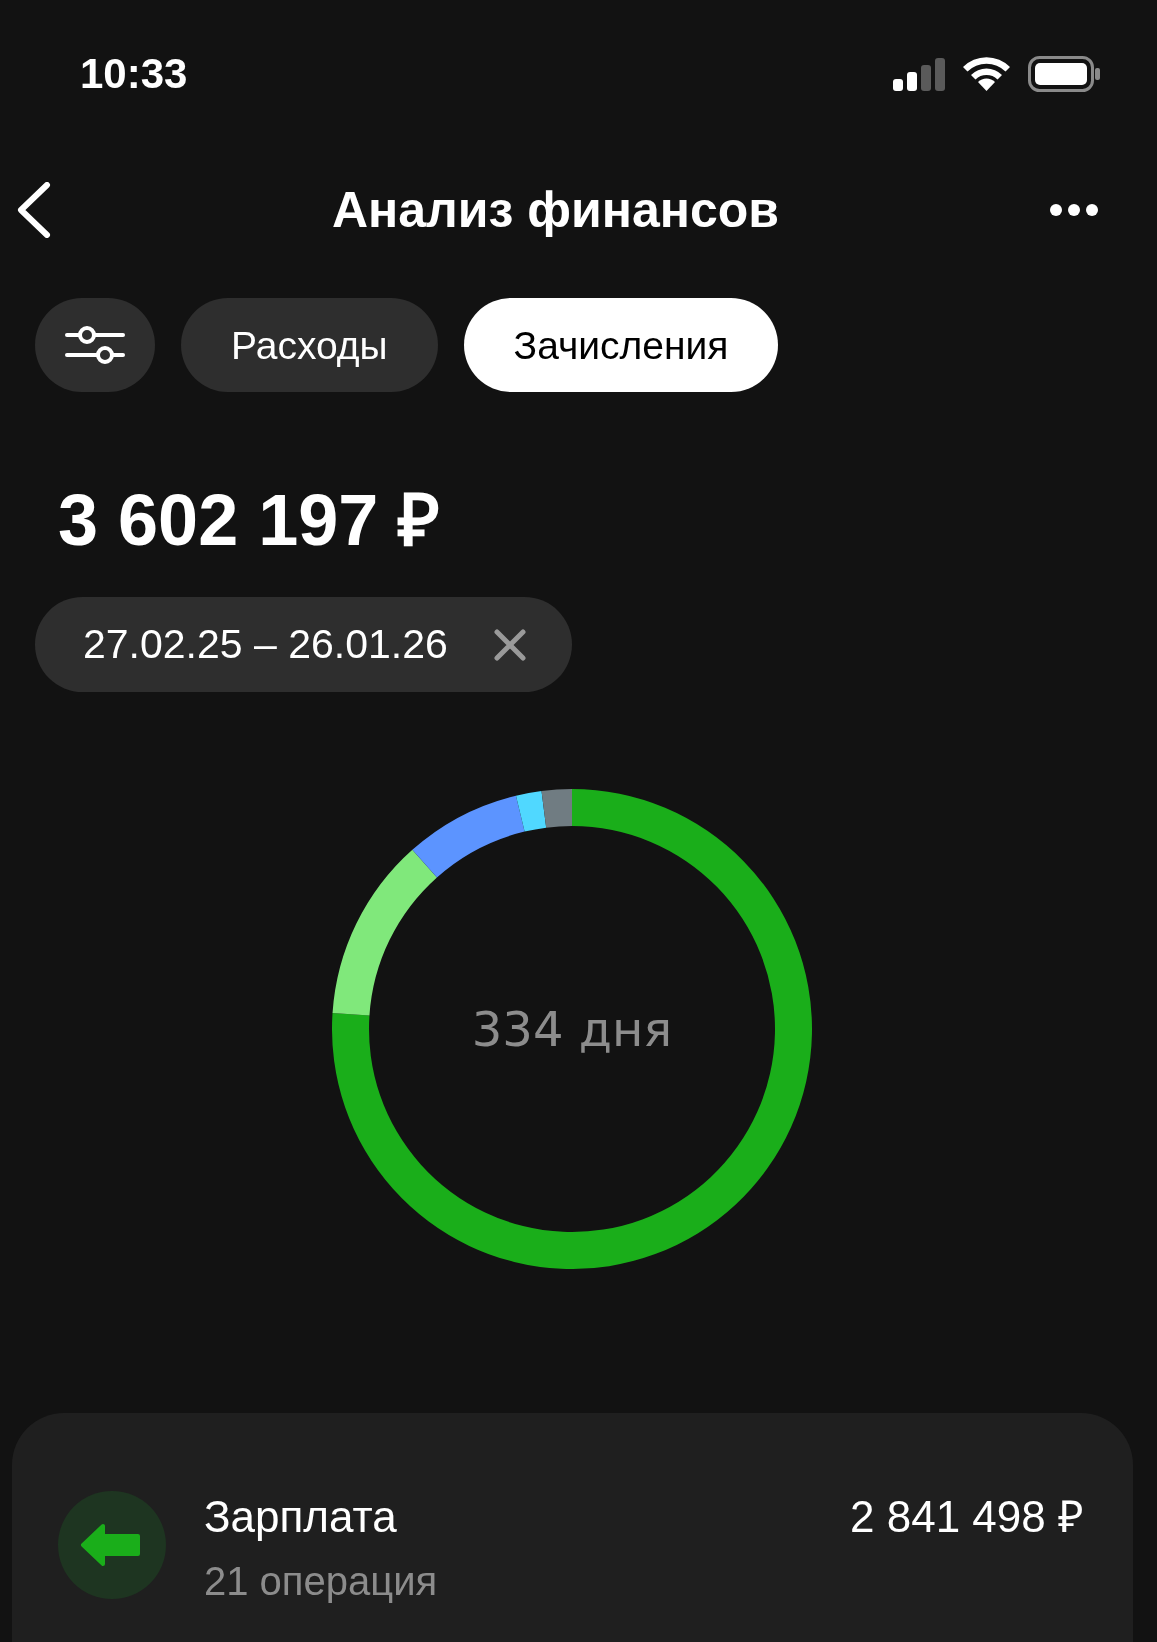  I want to click on battery-icon, so click(1064, 74).